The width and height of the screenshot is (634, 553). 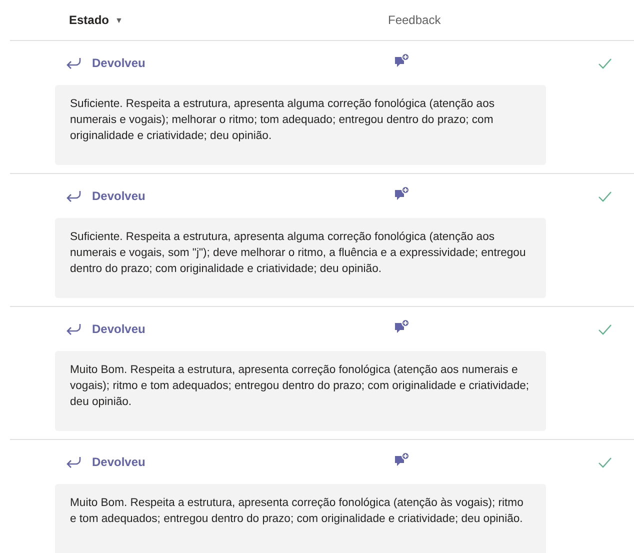 What do you see at coordinates (300, 518) in the screenshot?
I see `feedback-text: Muito Bom. Respeita a estrutura, apresenta correção fonológica (atenção às vogais); ritmo e tom adequados; entregou dentro do prazo; com originalidade e criatividade; deu opinião.` at bounding box center [300, 518].